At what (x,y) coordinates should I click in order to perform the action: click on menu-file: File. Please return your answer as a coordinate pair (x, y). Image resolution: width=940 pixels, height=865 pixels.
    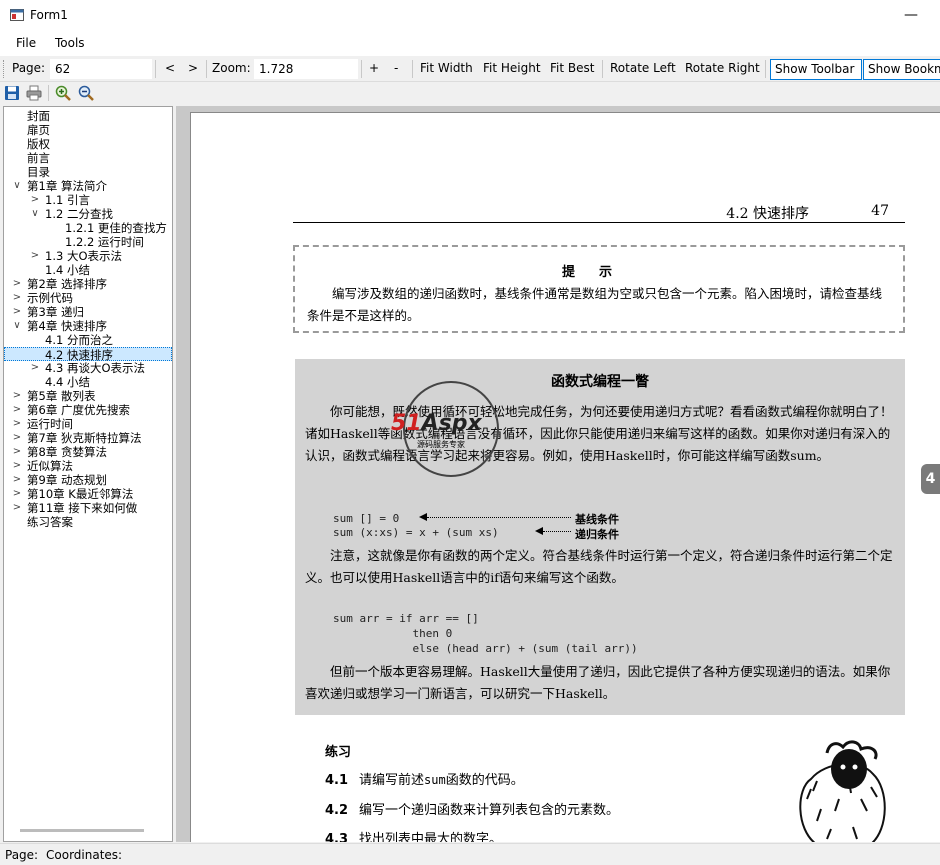
    Looking at the image, I should click on (26, 43).